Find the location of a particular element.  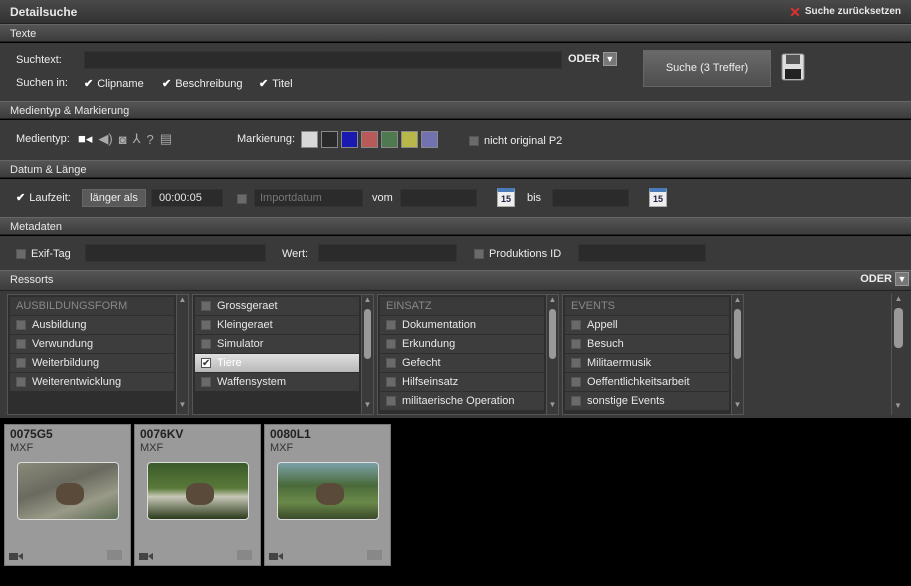

list-item: Ausbildung is located at coordinates (92, 325).